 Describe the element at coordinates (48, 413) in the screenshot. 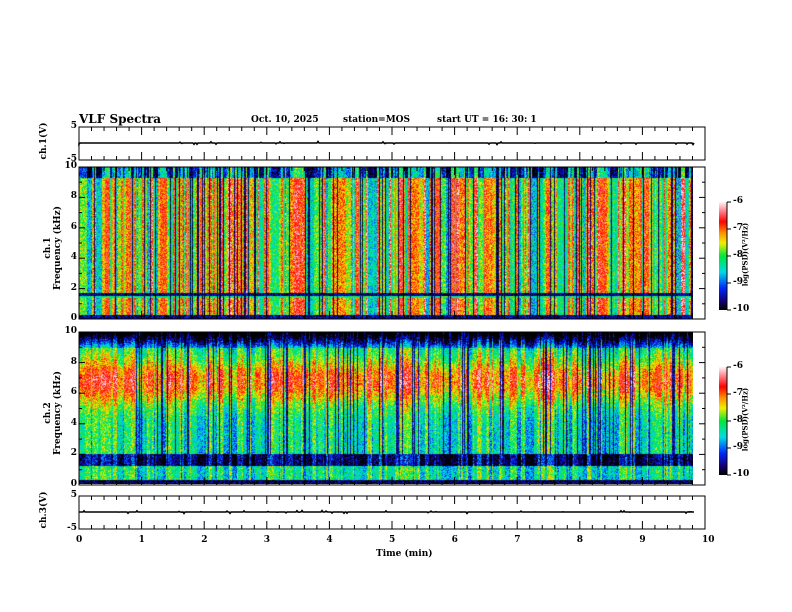

I see `ch2-label: ch.2` at that location.